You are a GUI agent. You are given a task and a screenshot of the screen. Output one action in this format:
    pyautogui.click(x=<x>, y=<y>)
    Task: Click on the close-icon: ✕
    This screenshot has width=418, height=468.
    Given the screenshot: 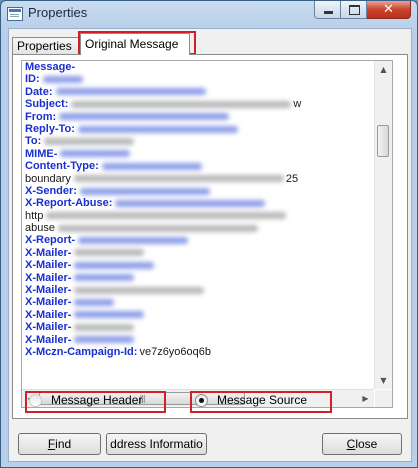 What is the action you would take?
    pyautogui.click(x=388, y=9)
    